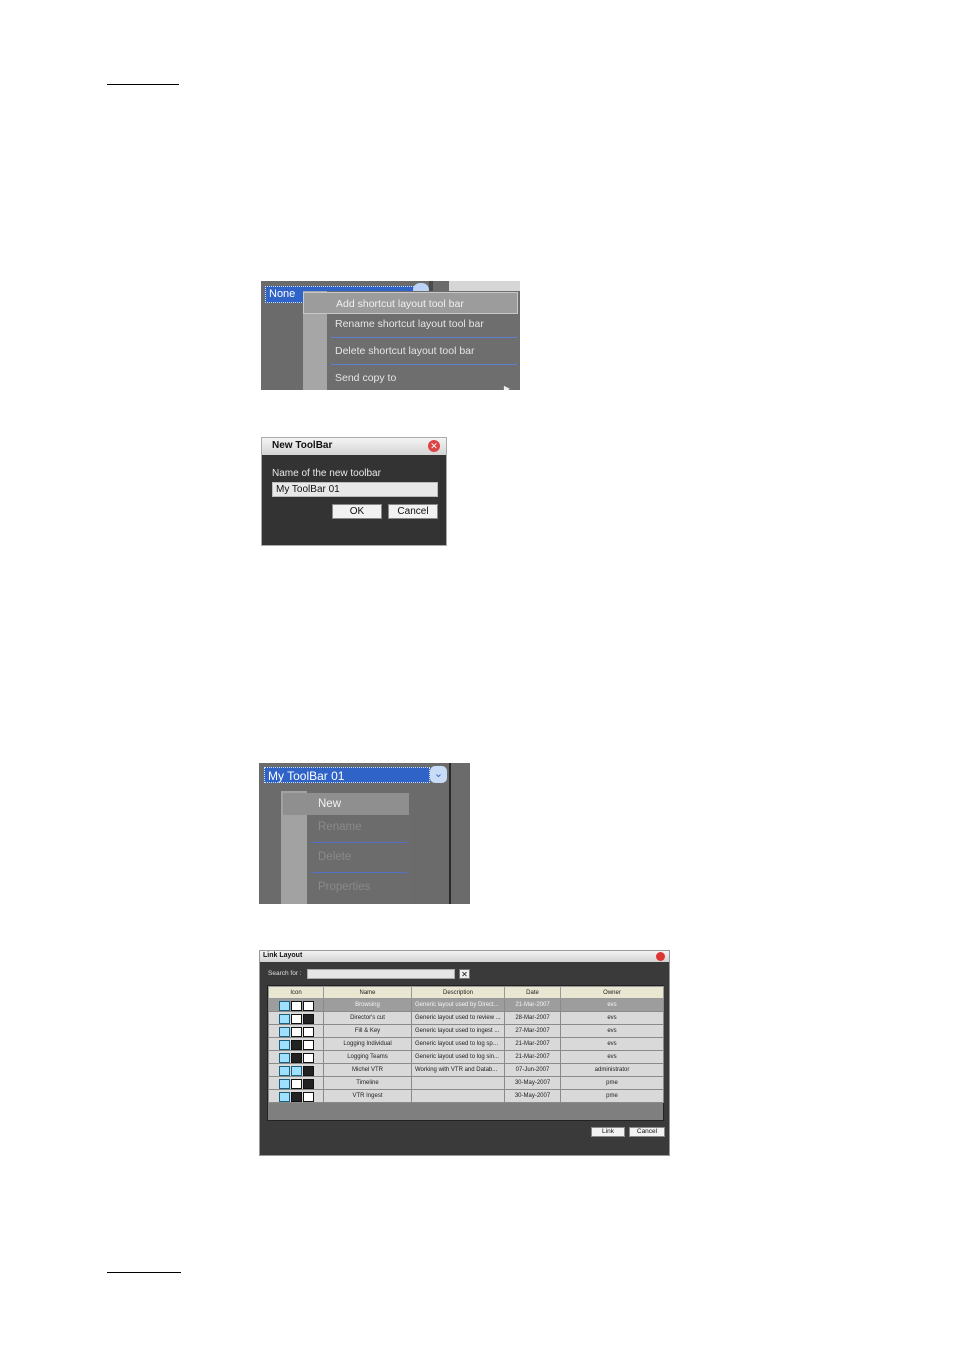 The image size is (954, 1350). Describe the element at coordinates (532, 1031) in the screenshot. I see `cell-date: 27-Mar-2007` at that location.